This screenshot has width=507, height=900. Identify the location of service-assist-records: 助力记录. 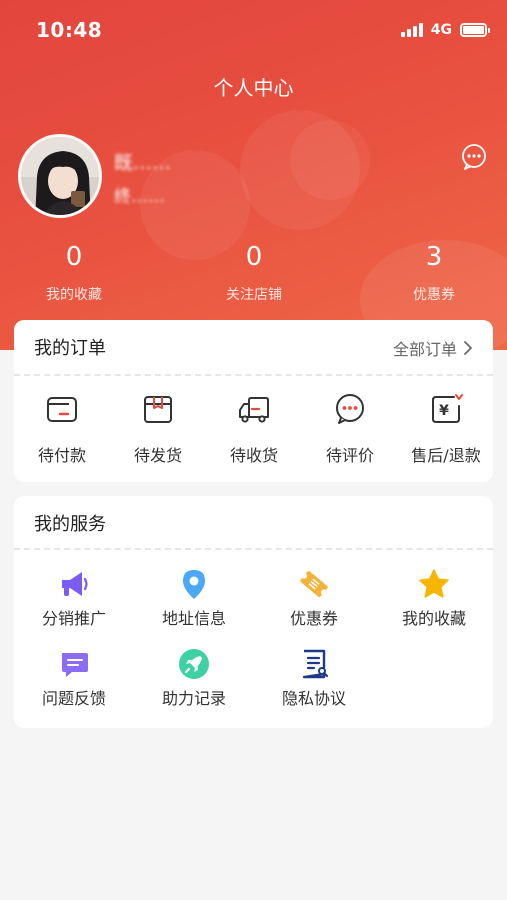
(194, 678).